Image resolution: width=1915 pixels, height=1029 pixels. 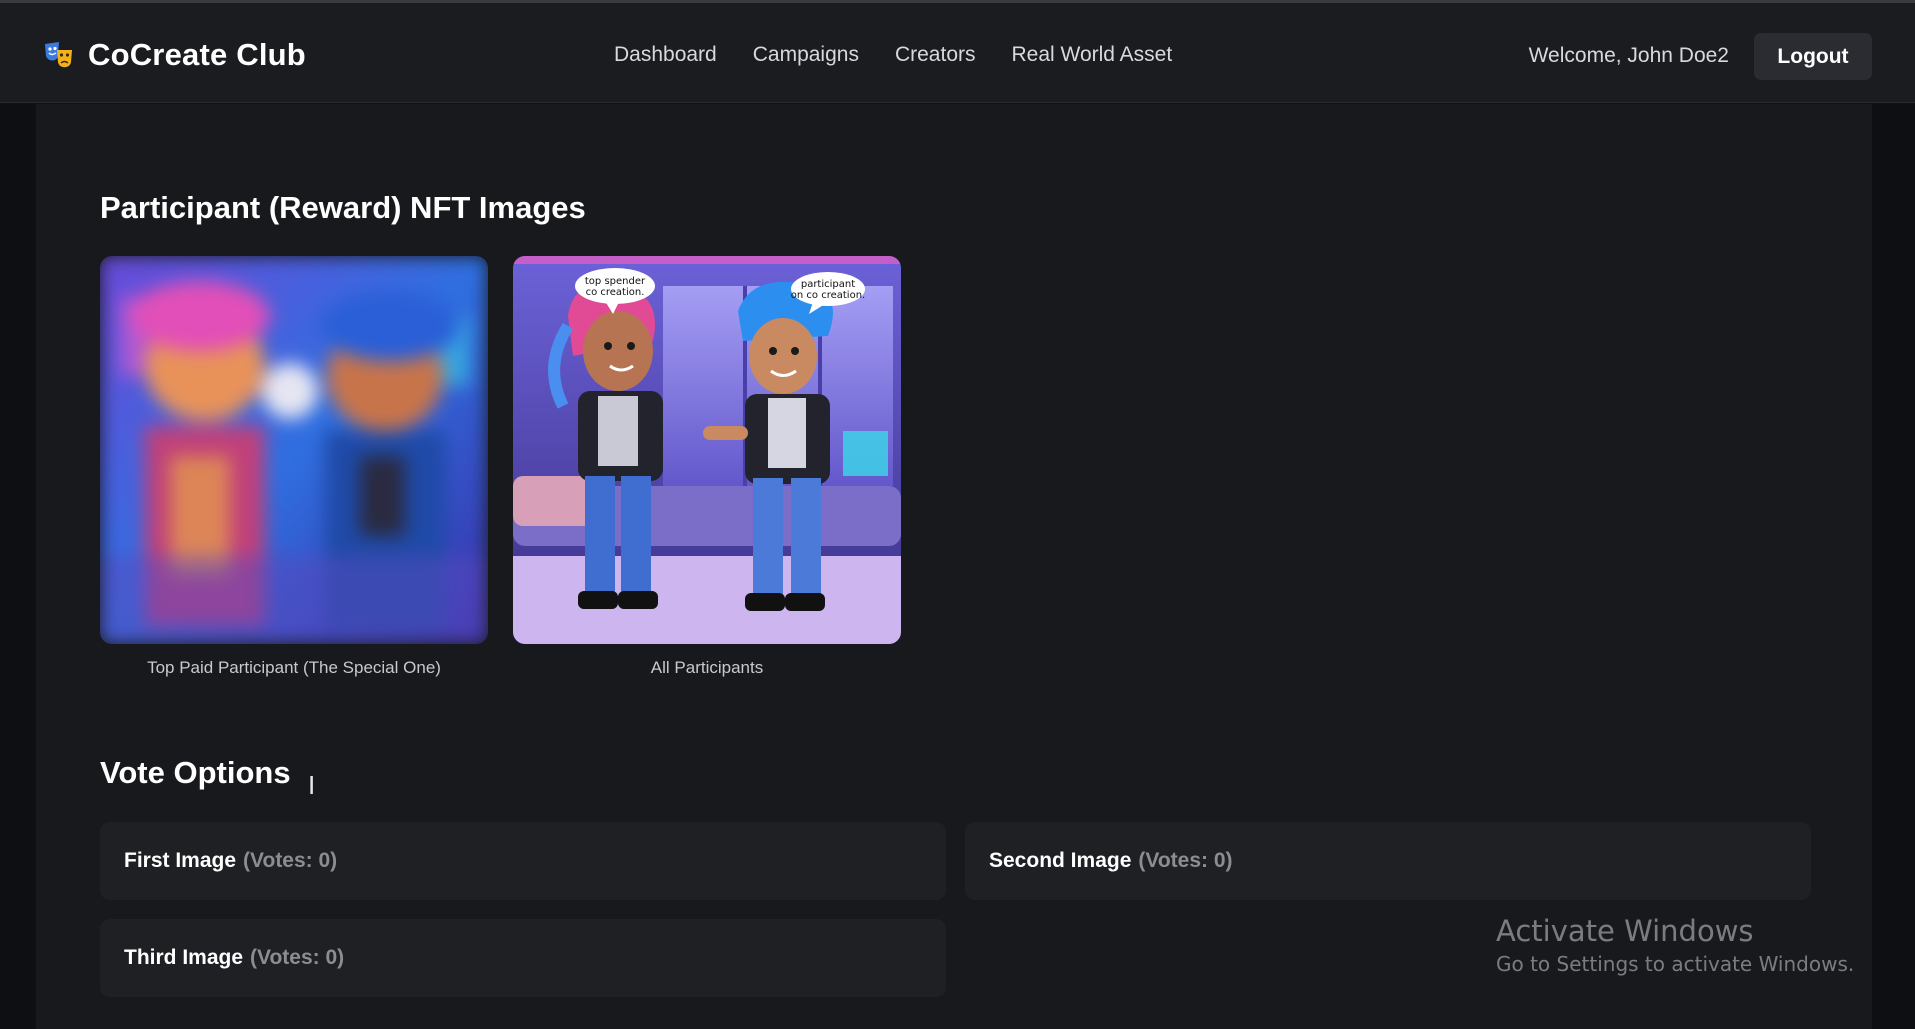 I want to click on vote-option-name: Second Image, so click(x=1060, y=860).